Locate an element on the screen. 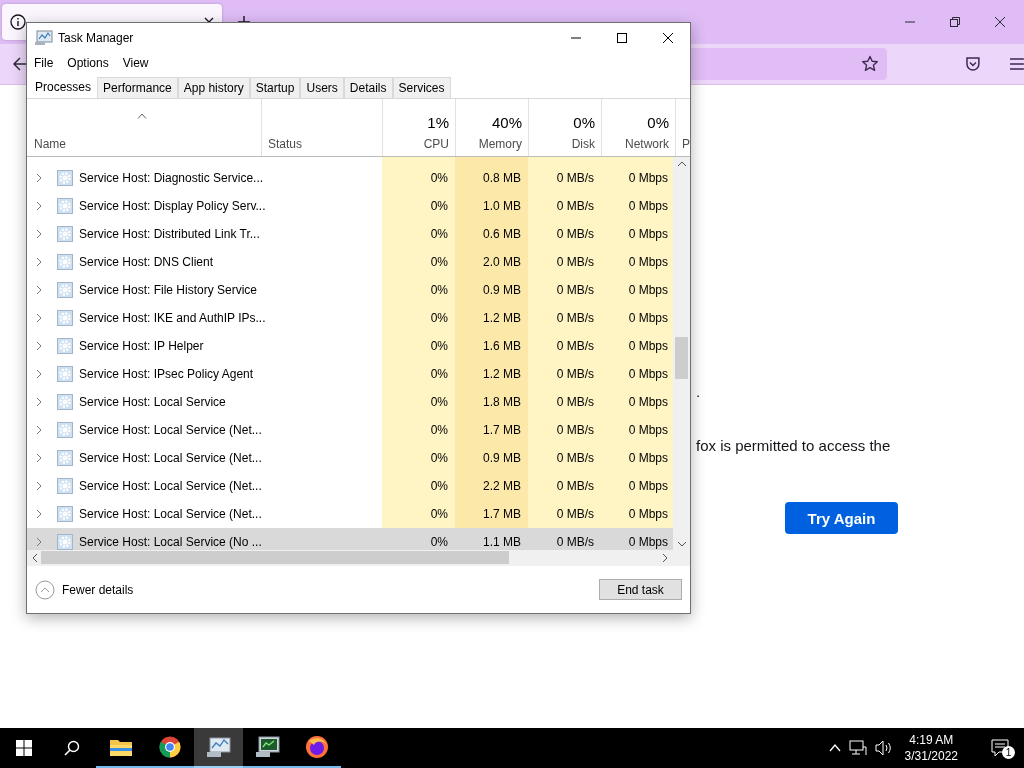 The height and width of the screenshot is (768, 1024). column-label: Network is located at coordinates (647, 144).